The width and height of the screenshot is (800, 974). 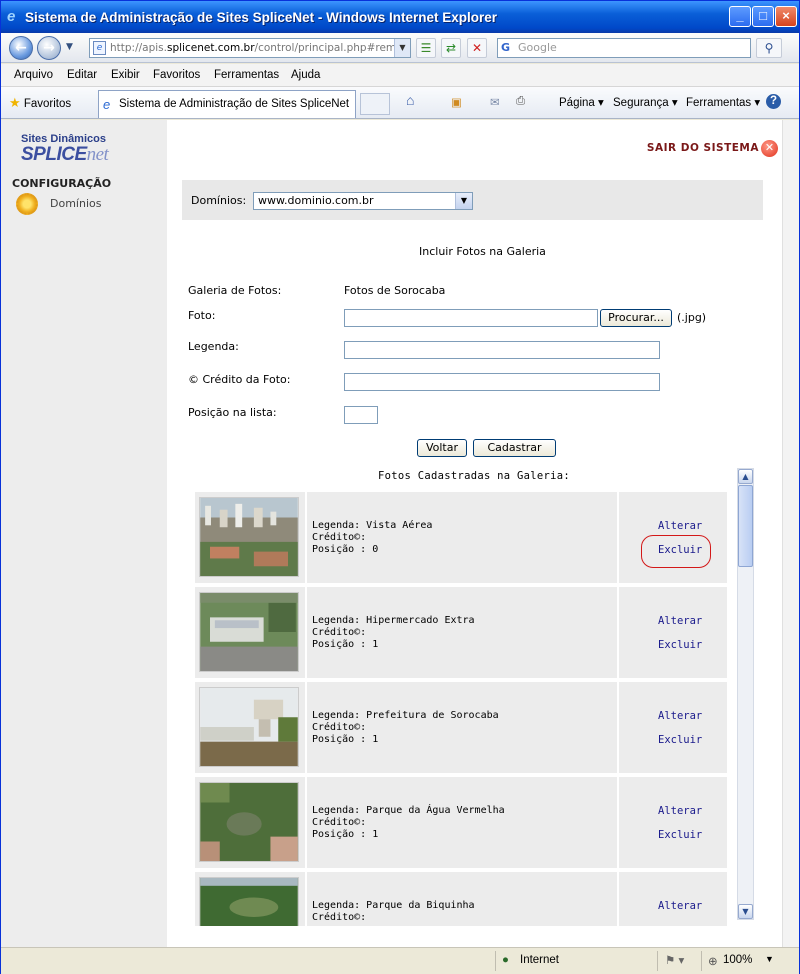 What do you see at coordinates (54, 154) in the screenshot?
I see `logo-main: SPLICE` at bounding box center [54, 154].